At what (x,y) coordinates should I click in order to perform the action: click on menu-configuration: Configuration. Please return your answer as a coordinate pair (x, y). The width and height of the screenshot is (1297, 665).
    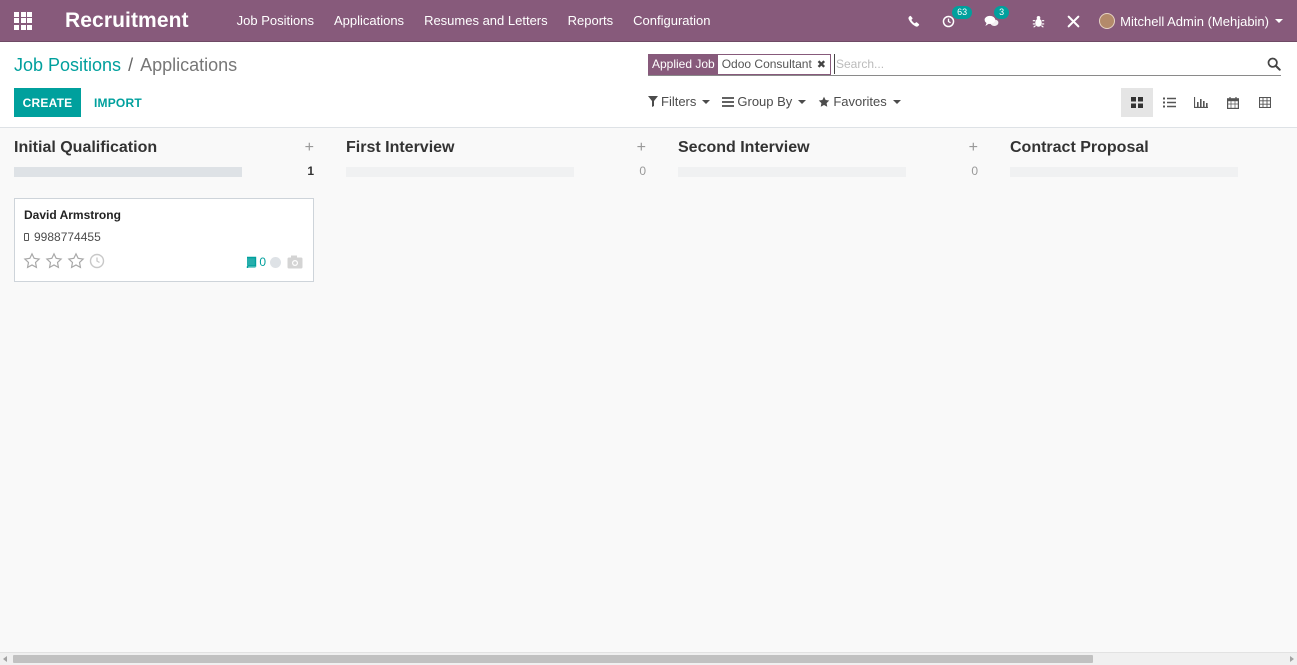
    Looking at the image, I should click on (671, 20).